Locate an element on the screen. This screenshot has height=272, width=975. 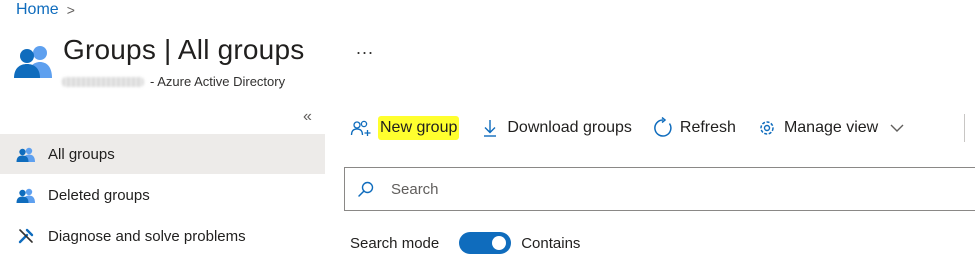
page-subtitle: - Azure Active Directory is located at coordinates (173, 81).